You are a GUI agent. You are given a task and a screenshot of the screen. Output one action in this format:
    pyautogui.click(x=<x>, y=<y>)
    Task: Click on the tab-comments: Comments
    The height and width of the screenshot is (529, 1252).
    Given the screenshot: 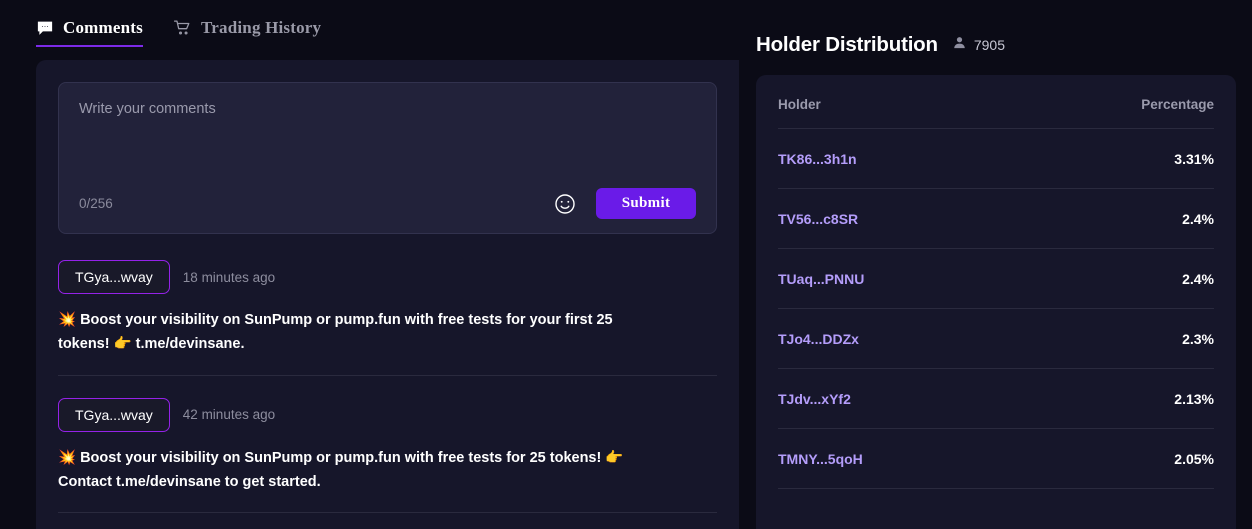 What is the action you would take?
    pyautogui.click(x=89, y=32)
    